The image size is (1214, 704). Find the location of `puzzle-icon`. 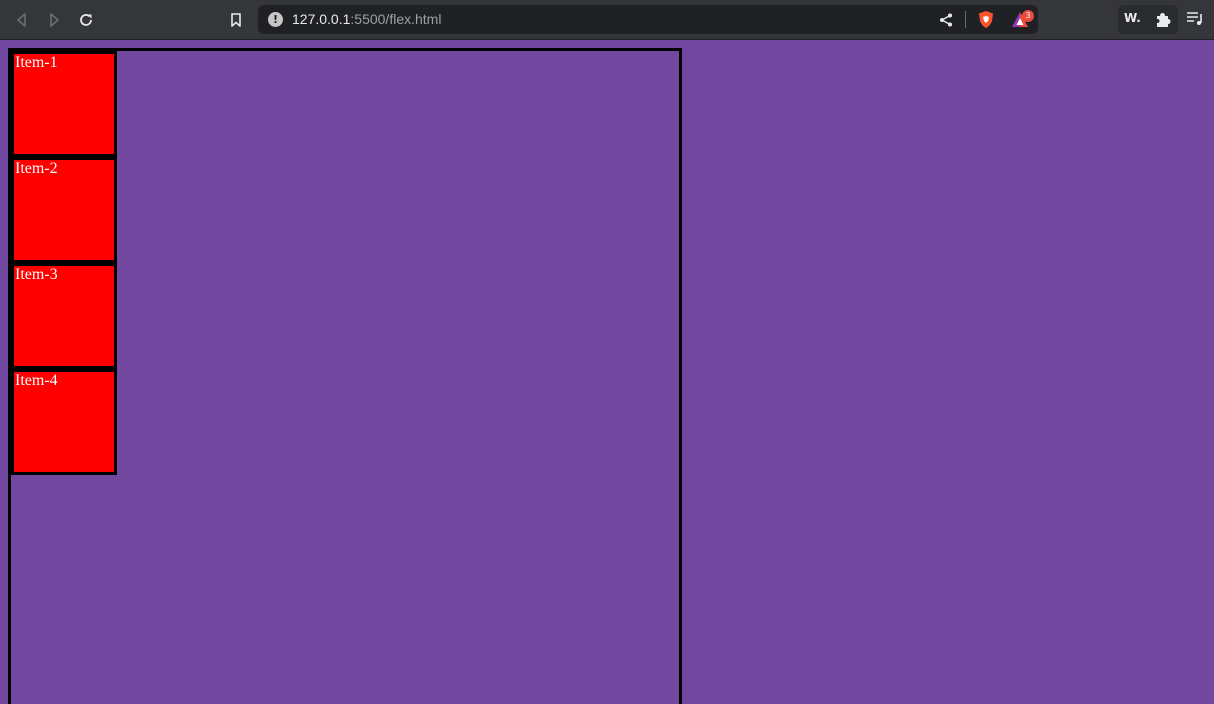

puzzle-icon is located at coordinates (1162, 19).